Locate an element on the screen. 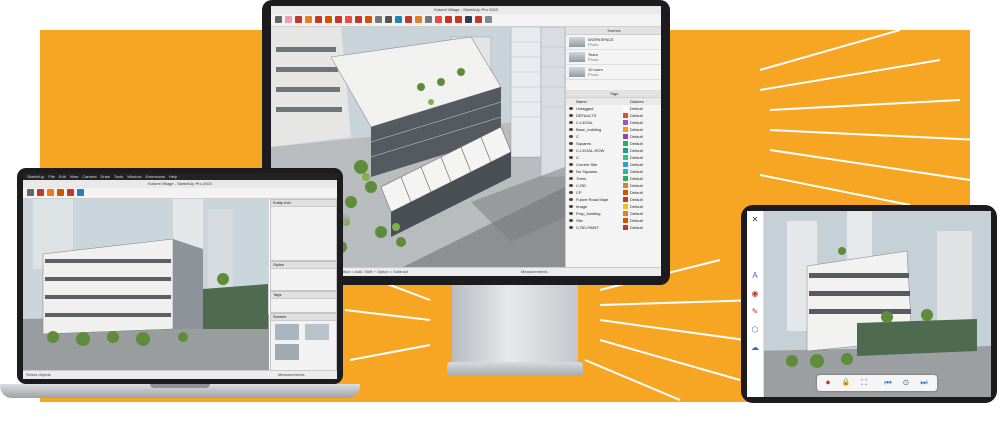  tag-row: C Default is located at coordinates (613, 136).